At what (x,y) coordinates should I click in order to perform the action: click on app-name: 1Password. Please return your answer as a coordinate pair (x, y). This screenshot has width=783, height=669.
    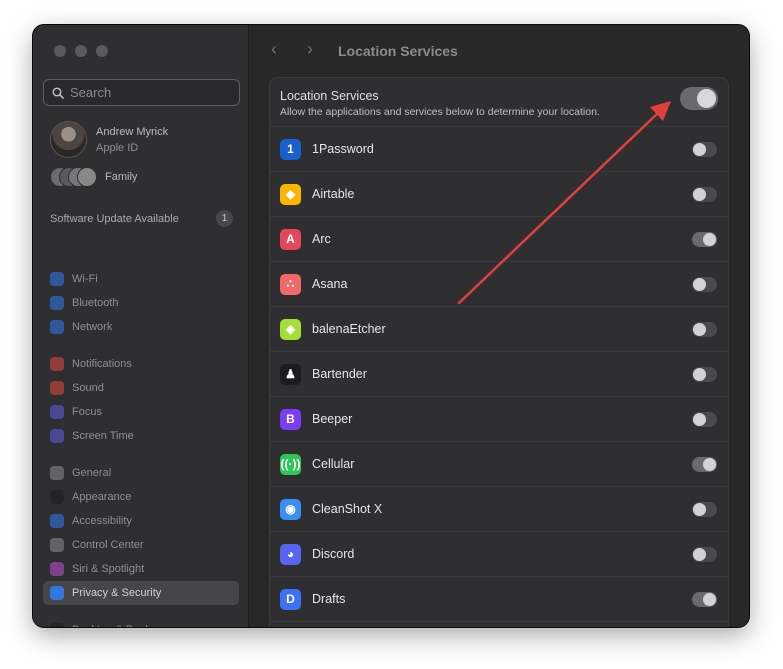
    Looking at the image, I should click on (343, 149).